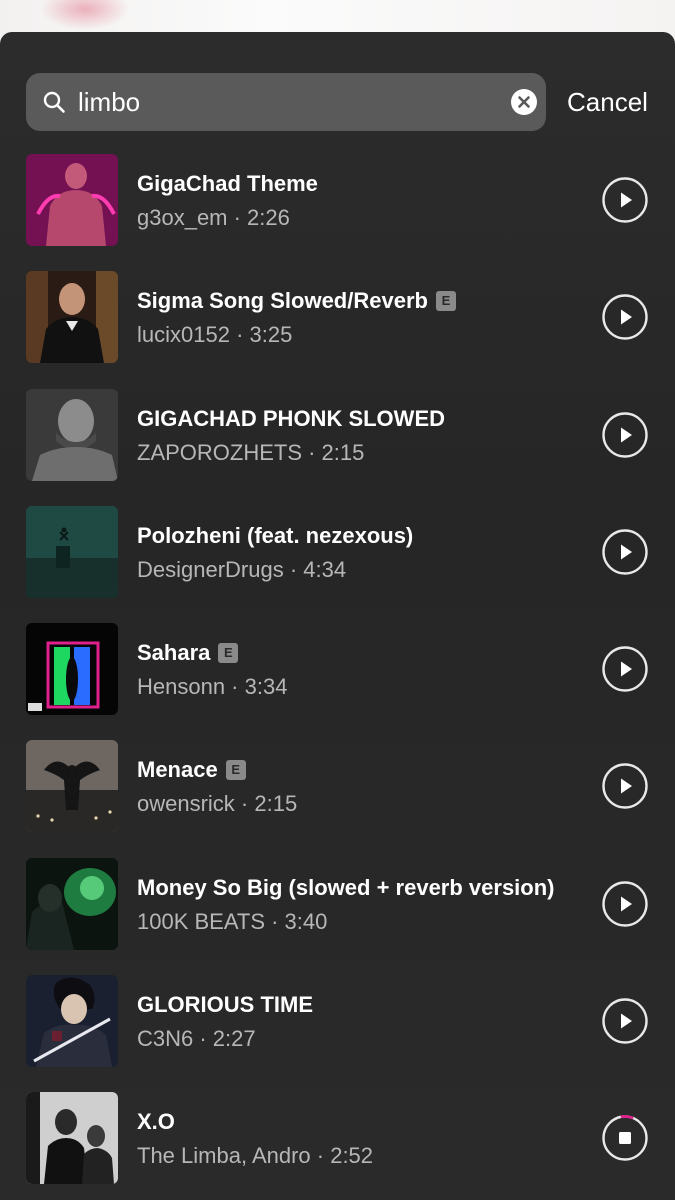 This screenshot has height=1200, width=675. I want to click on search-box, so click(286, 102).